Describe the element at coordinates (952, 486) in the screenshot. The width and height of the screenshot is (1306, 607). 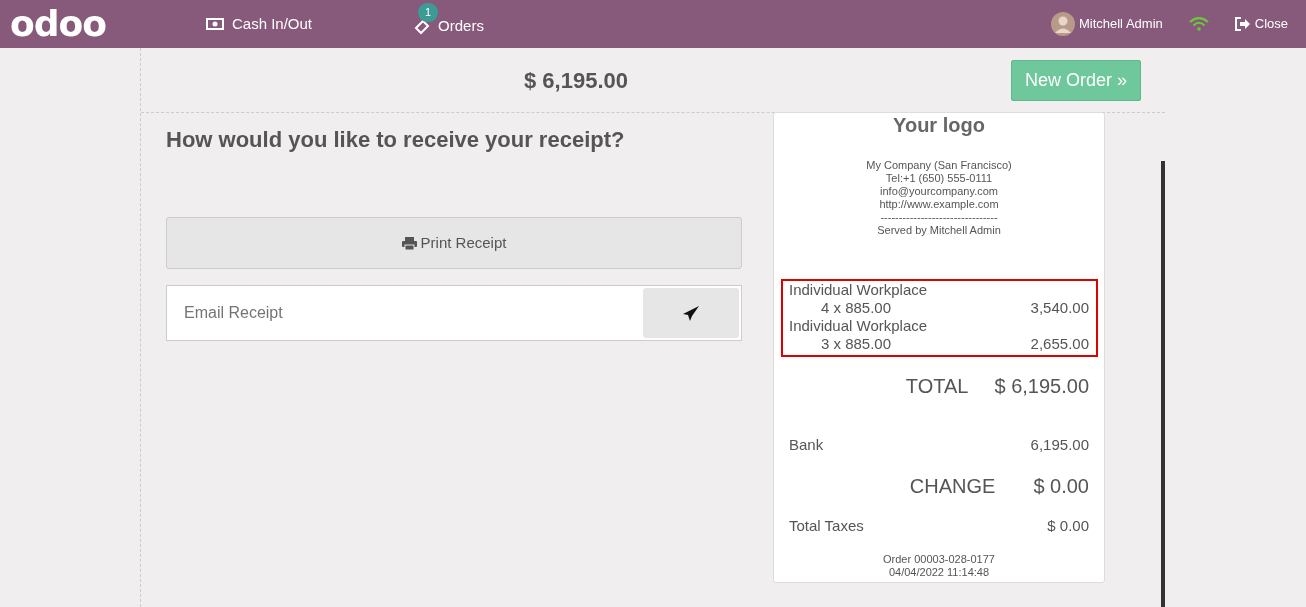
I see `change-label: CHANGE` at that location.